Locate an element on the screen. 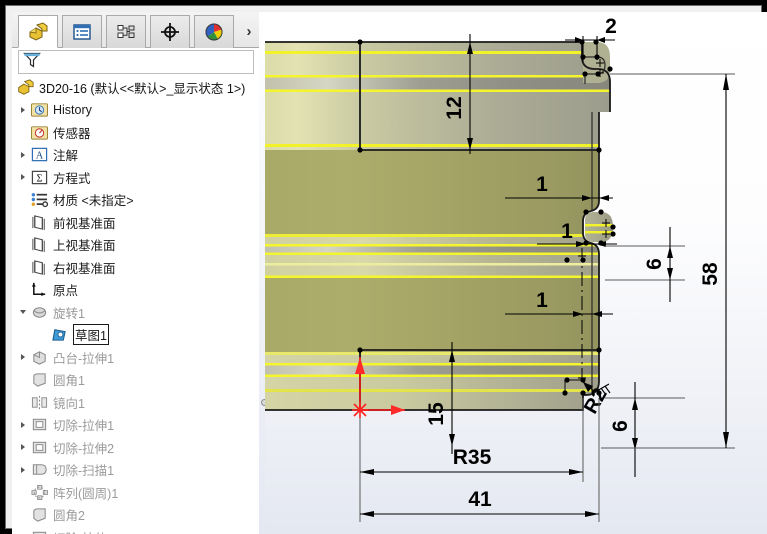 The height and width of the screenshot is (534, 767). annotation-icon: A is located at coordinates (39, 154).